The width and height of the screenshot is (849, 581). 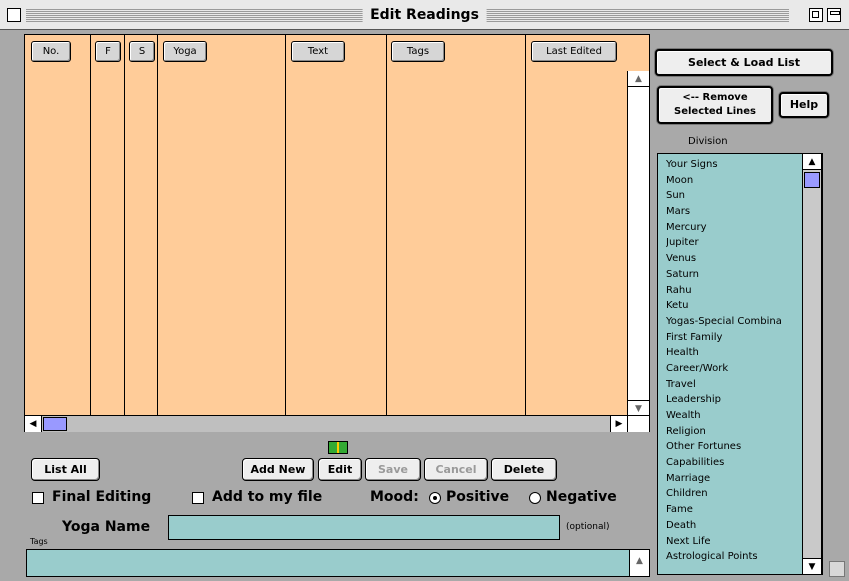 I want to click on division-list-item: Rahu, so click(x=735, y=291).